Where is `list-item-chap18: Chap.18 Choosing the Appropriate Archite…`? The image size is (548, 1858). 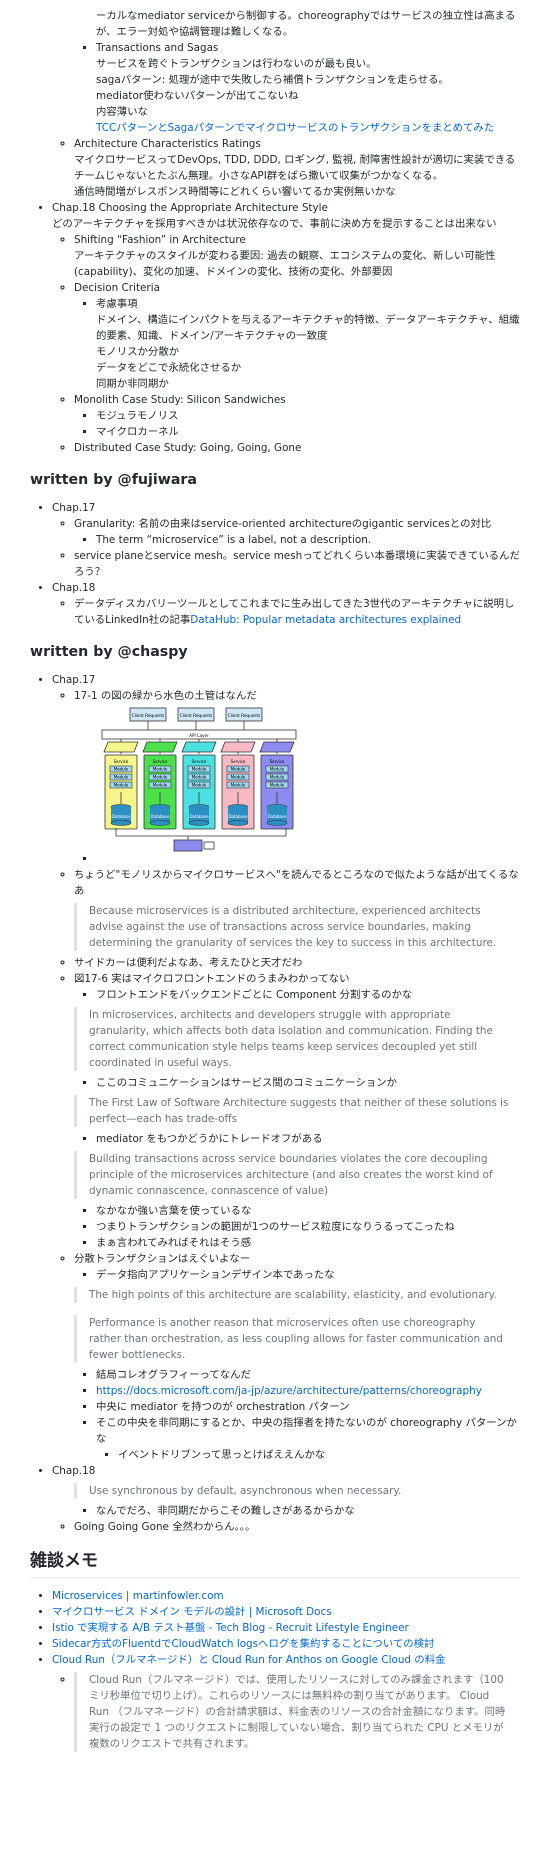 list-item-chap18: Chap.18 Choosing the Appropriate Archite… is located at coordinates (286, 328).